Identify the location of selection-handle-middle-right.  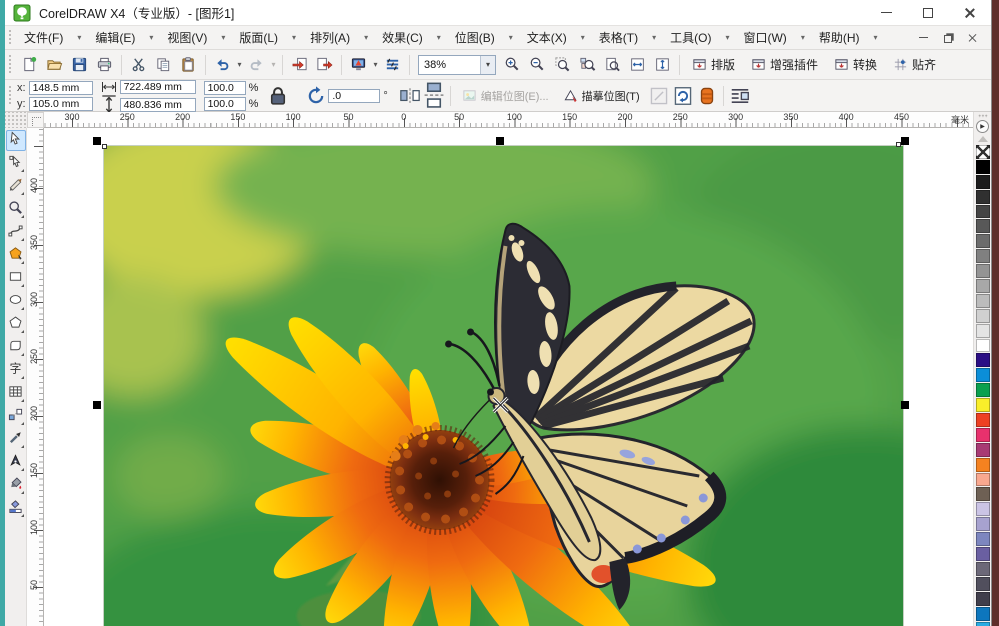
(905, 405).